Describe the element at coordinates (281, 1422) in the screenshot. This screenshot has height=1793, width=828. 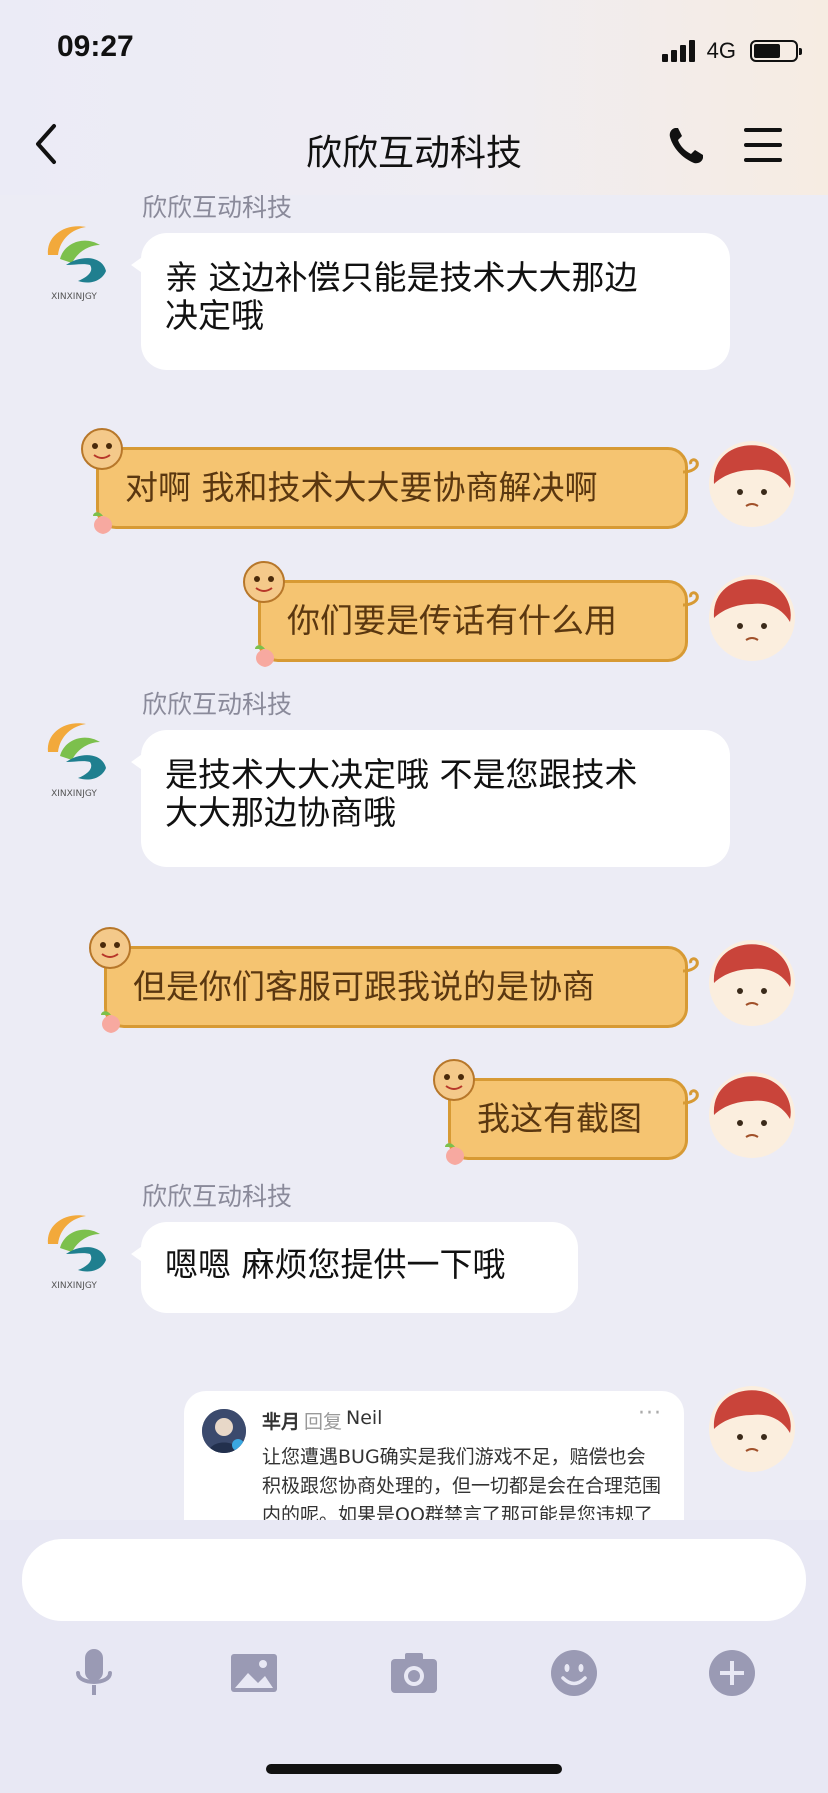
I see `quote-author: 芈月` at that location.